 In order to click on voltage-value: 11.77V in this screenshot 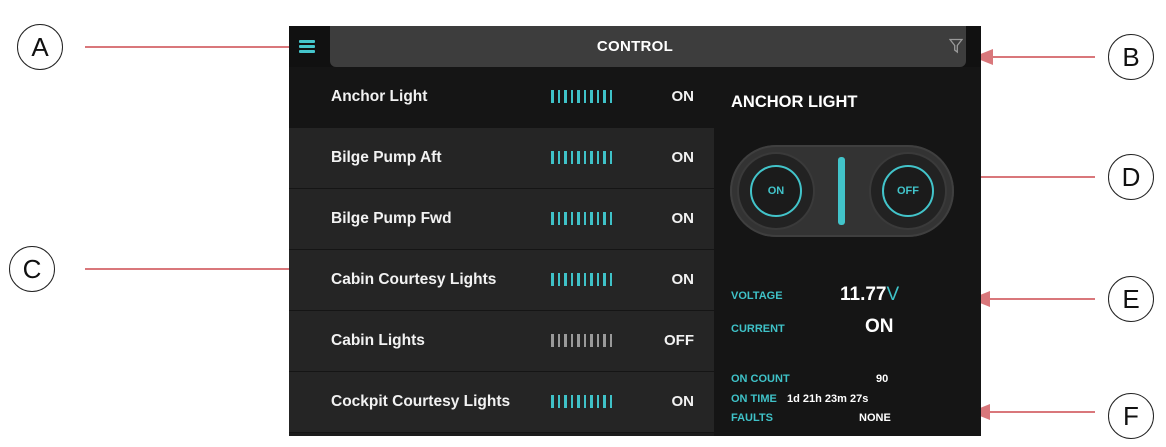, I will do `click(869, 295)`.